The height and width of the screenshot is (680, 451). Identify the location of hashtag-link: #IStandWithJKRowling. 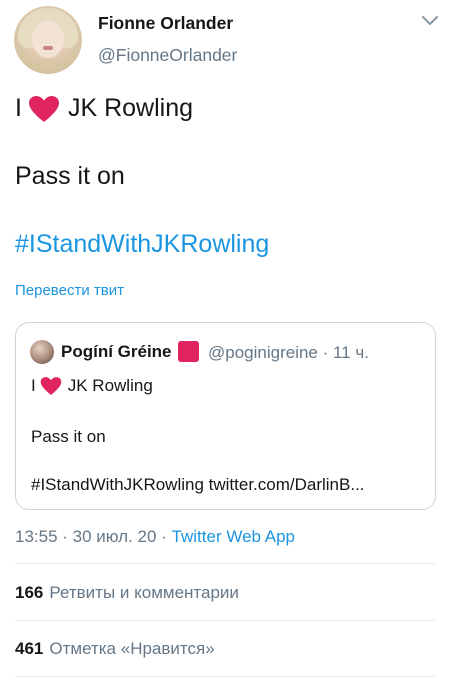
(142, 244).